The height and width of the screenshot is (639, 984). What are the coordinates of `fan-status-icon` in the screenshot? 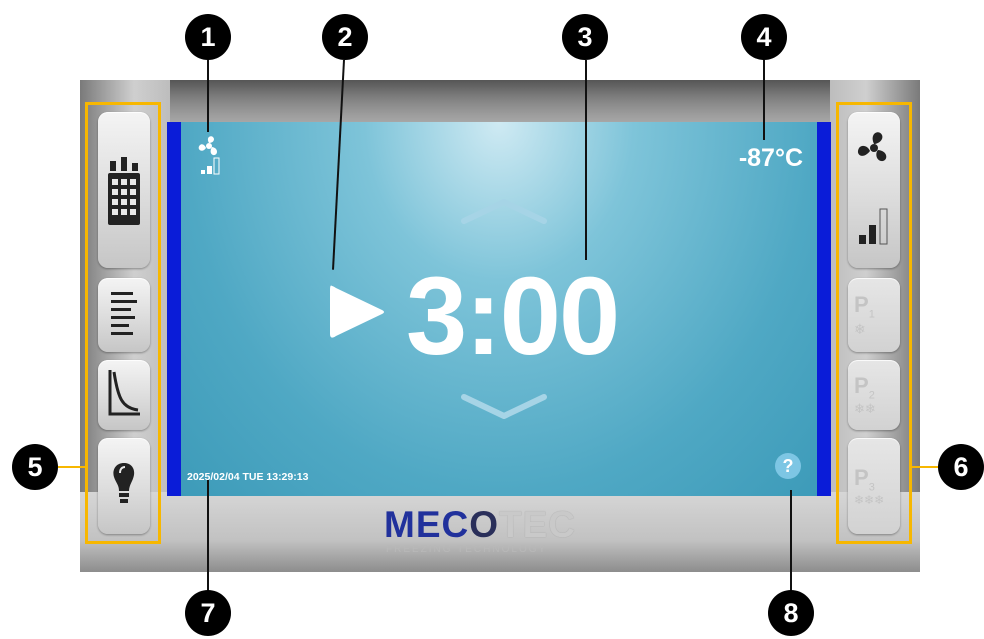 It's located at (211, 157).